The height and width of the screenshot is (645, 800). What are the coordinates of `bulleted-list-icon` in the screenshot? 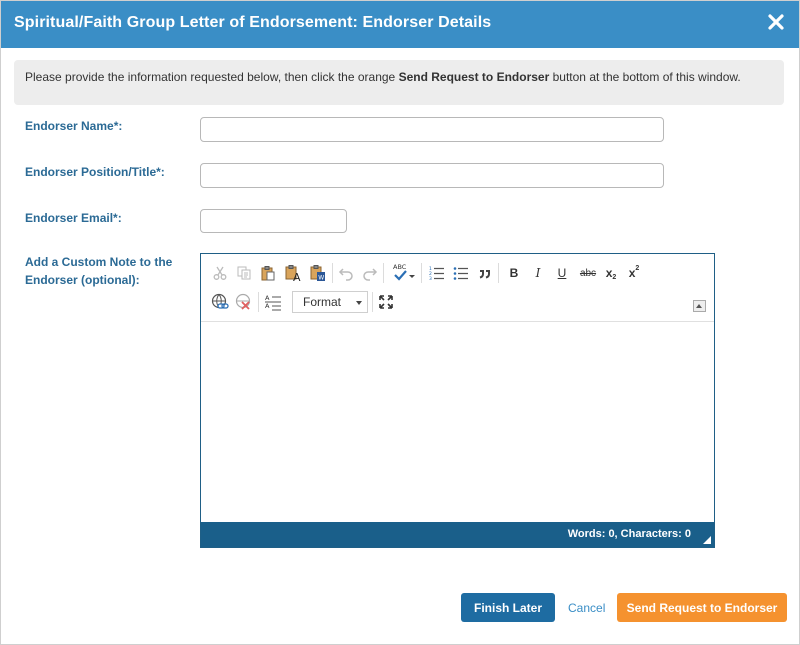 It's located at (461, 273).